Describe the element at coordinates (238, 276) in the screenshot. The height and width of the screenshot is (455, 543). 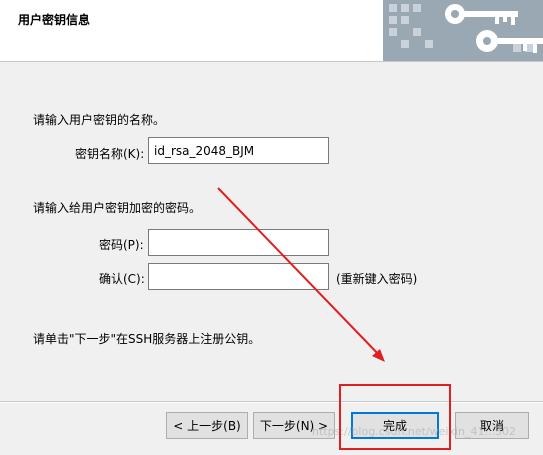
I see `confirm-input` at that location.